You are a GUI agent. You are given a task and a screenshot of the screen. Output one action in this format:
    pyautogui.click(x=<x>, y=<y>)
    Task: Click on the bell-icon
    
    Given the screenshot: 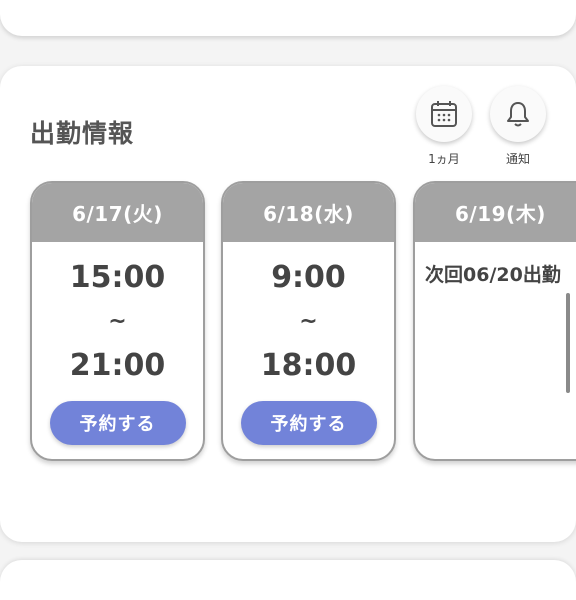 What is the action you would take?
    pyautogui.click(x=518, y=114)
    